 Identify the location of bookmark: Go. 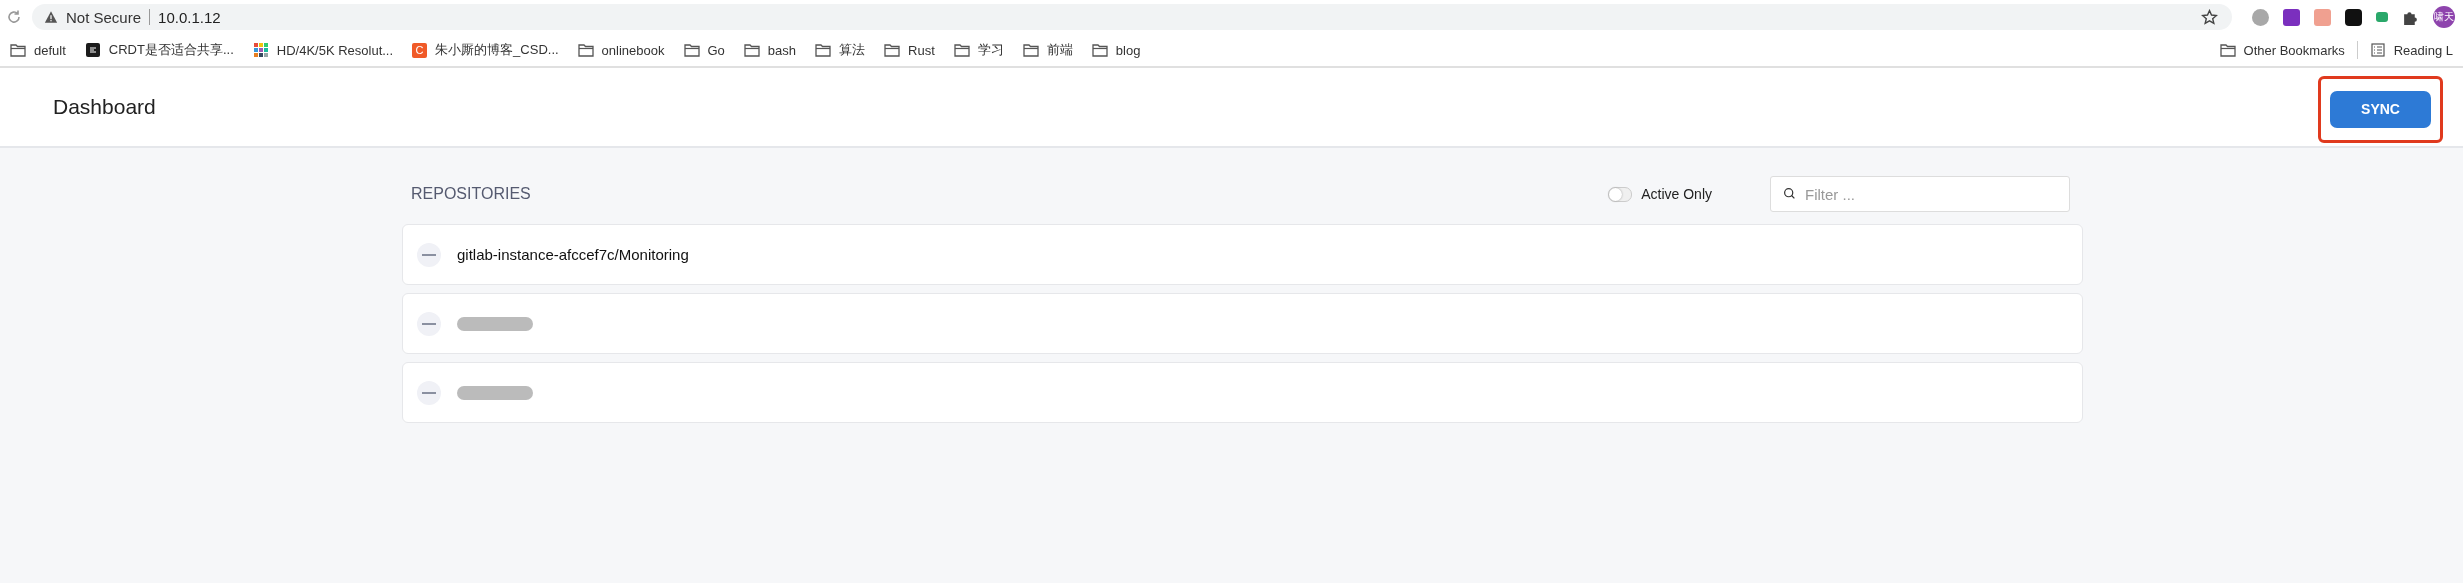
(704, 50).